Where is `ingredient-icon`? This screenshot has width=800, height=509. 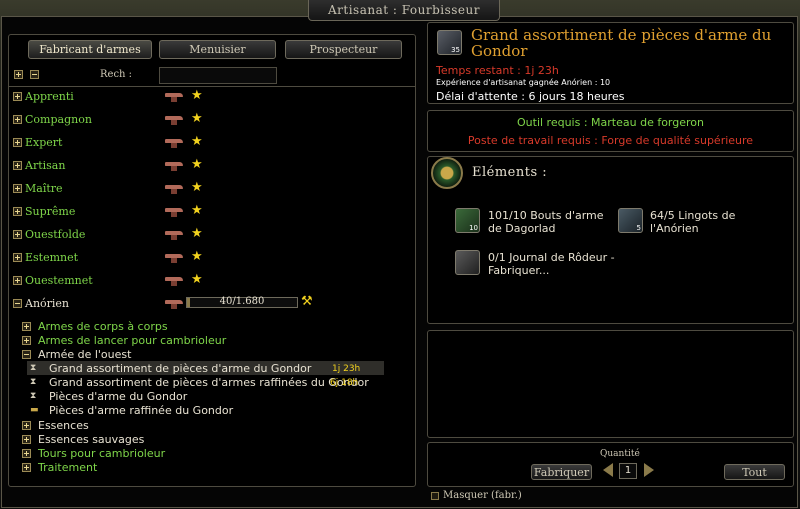
ingredient-icon is located at coordinates (467, 262).